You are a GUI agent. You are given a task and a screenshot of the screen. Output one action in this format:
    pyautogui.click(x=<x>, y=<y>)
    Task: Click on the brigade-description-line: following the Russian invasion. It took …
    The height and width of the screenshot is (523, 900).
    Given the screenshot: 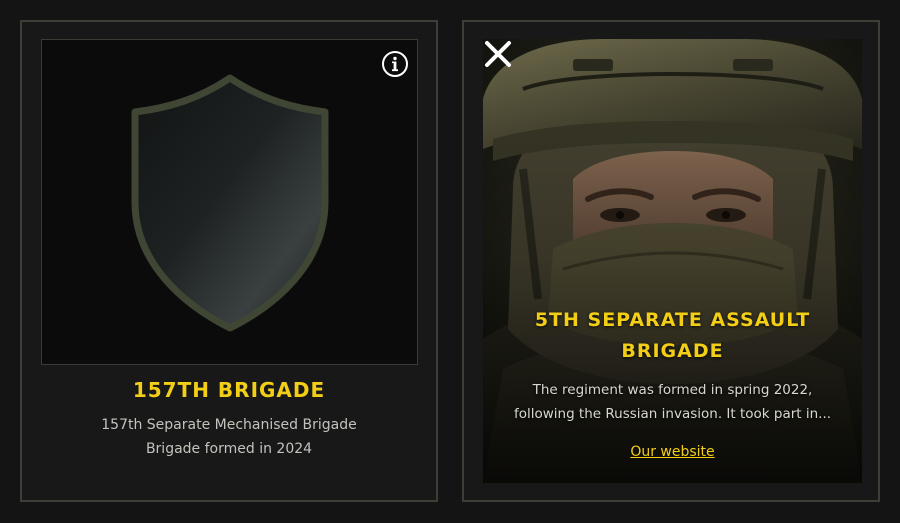 What is the action you would take?
    pyautogui.click(x=672, y=414)
    